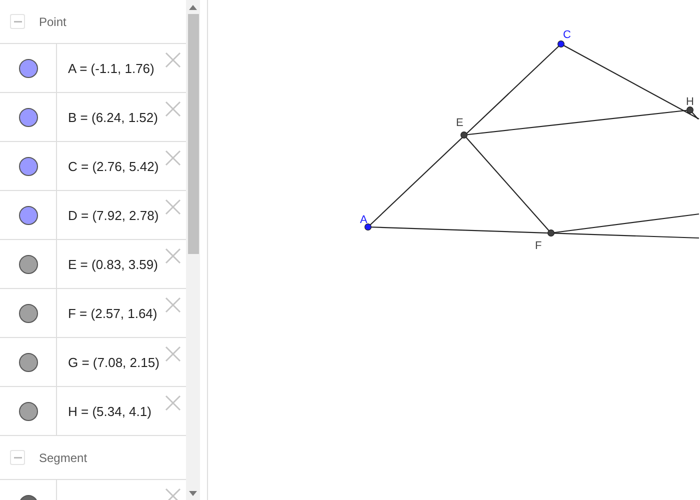  Describe the element at coordinates (567, 35) in the screenshot. I see `point-label: C` at that location.